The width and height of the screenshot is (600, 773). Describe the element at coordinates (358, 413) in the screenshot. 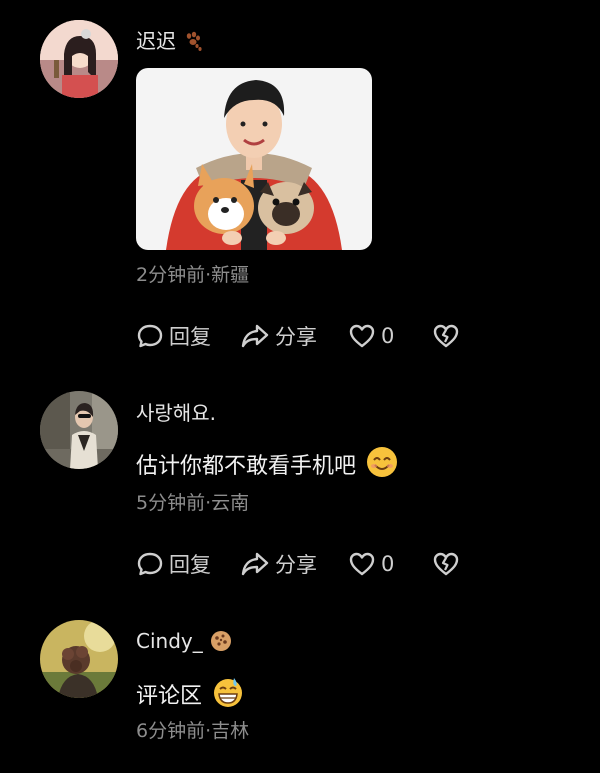

I see `username: 사랑해요.` at that location.